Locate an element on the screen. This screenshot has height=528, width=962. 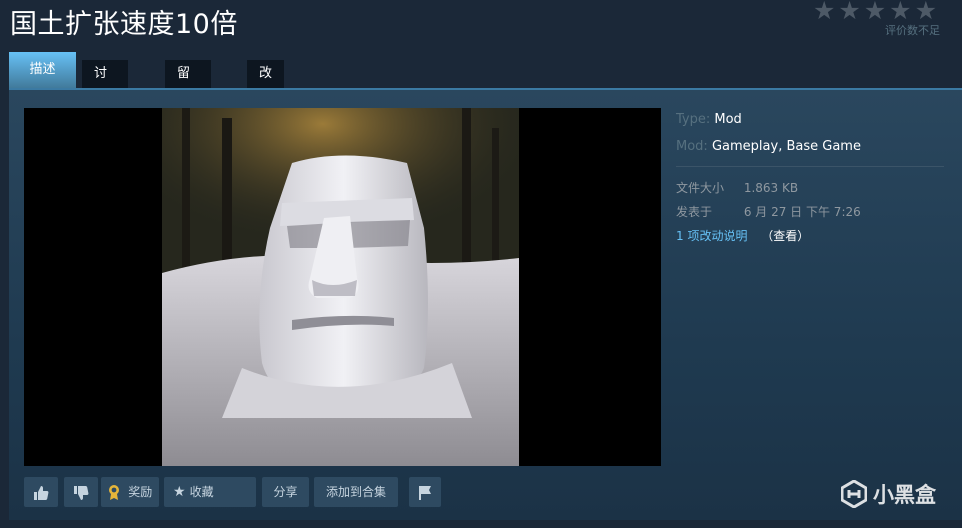
share-label: 分享 is located at coordinates (285, 492).